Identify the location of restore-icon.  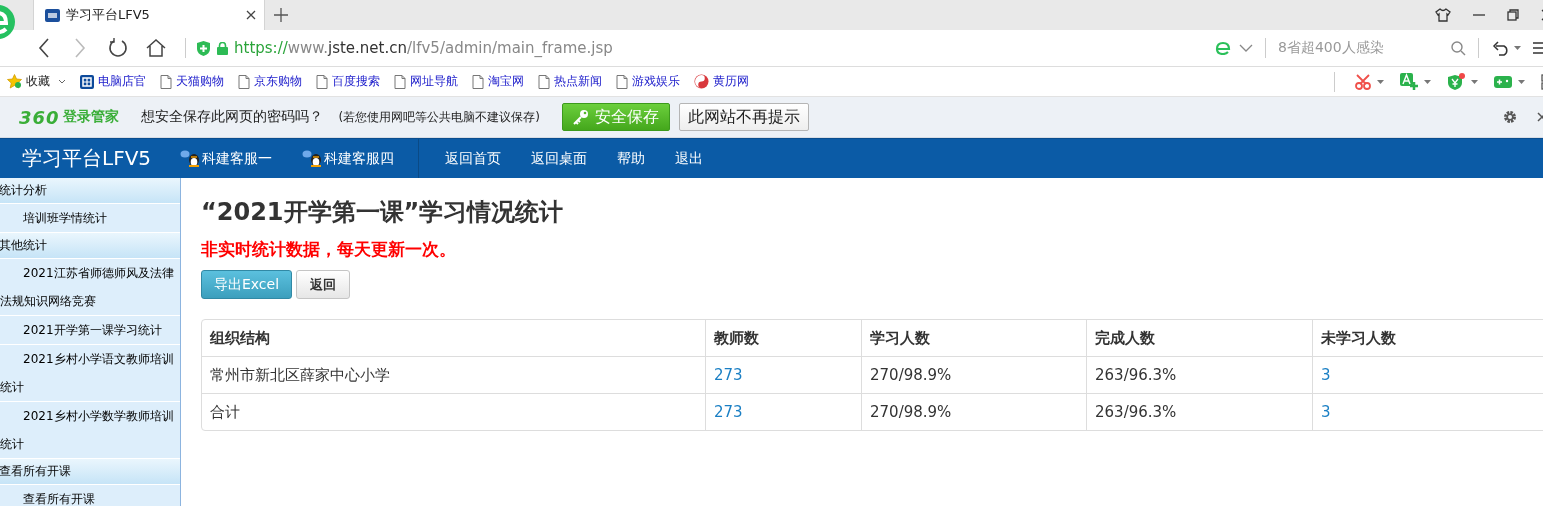
(1513, 15).